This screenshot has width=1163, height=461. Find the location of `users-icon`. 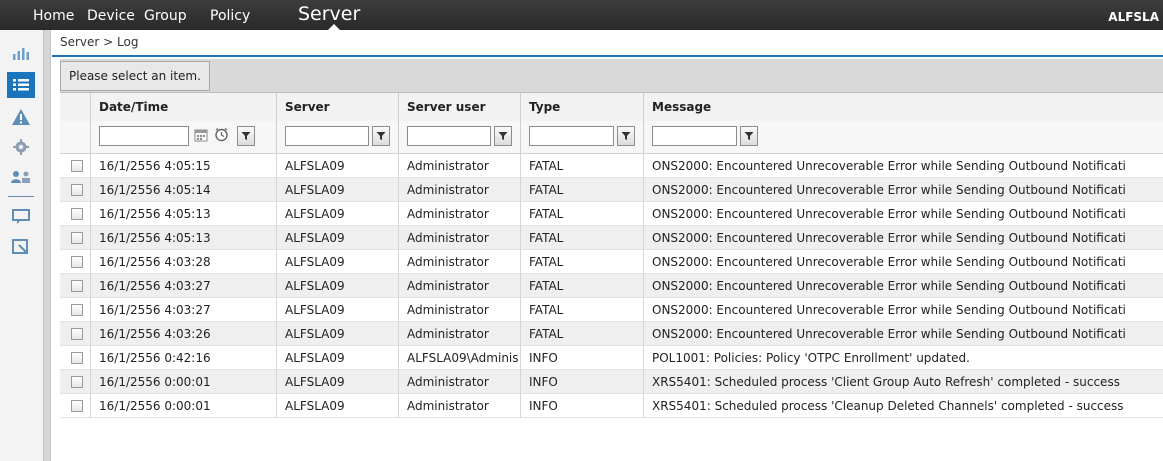

users-icon is located at coordinates (21, 177).